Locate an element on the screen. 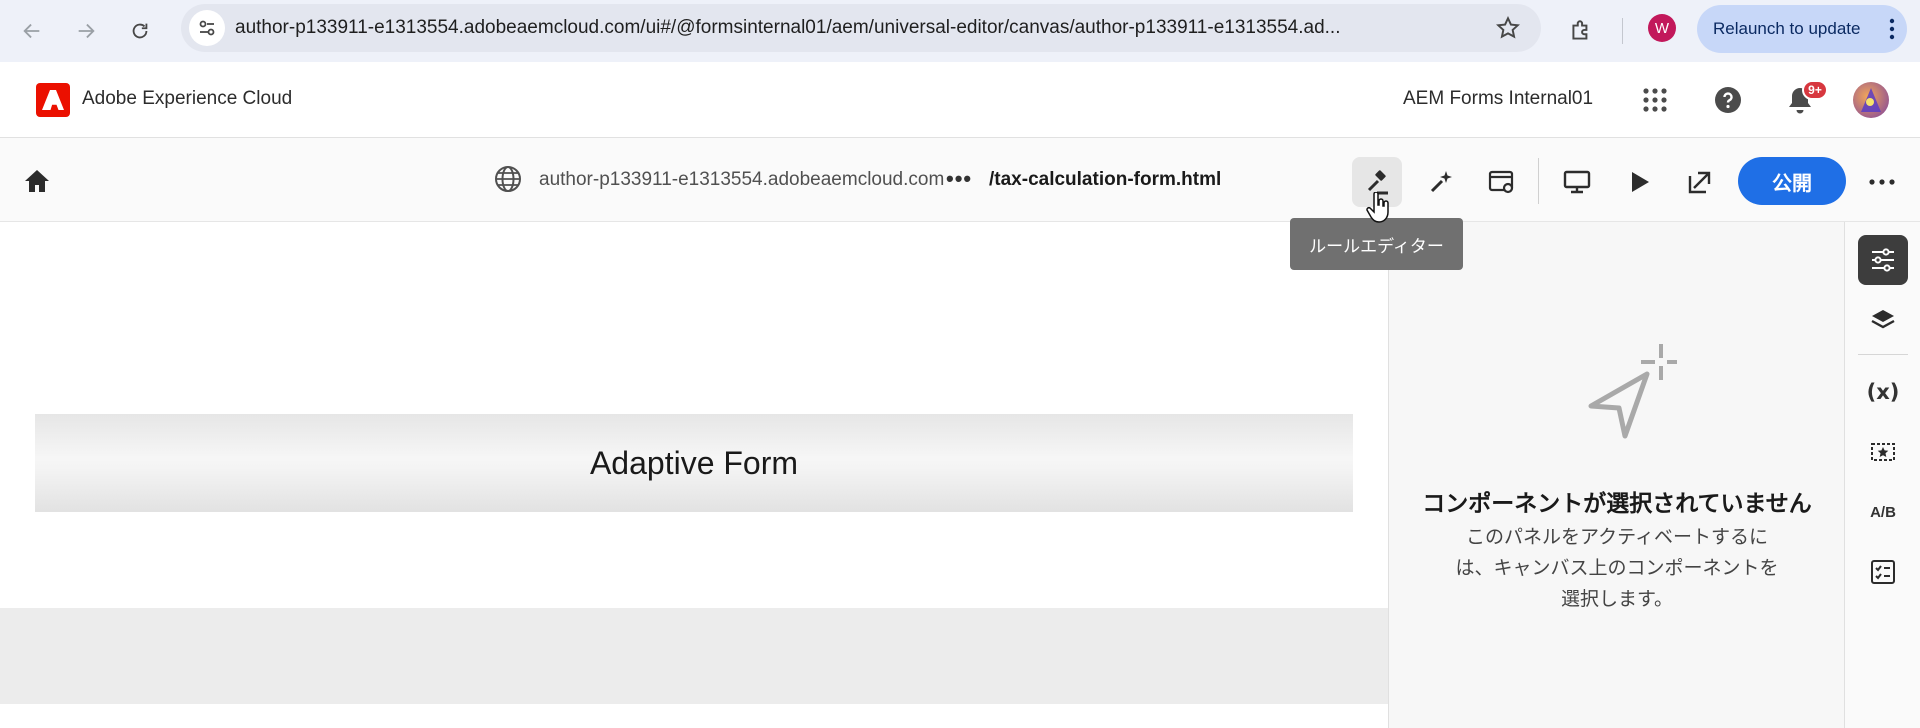 This screenshot has width=1920, height=728. org-switcher: AEM Forms Internal01 is located at coordinates (1498, 99).